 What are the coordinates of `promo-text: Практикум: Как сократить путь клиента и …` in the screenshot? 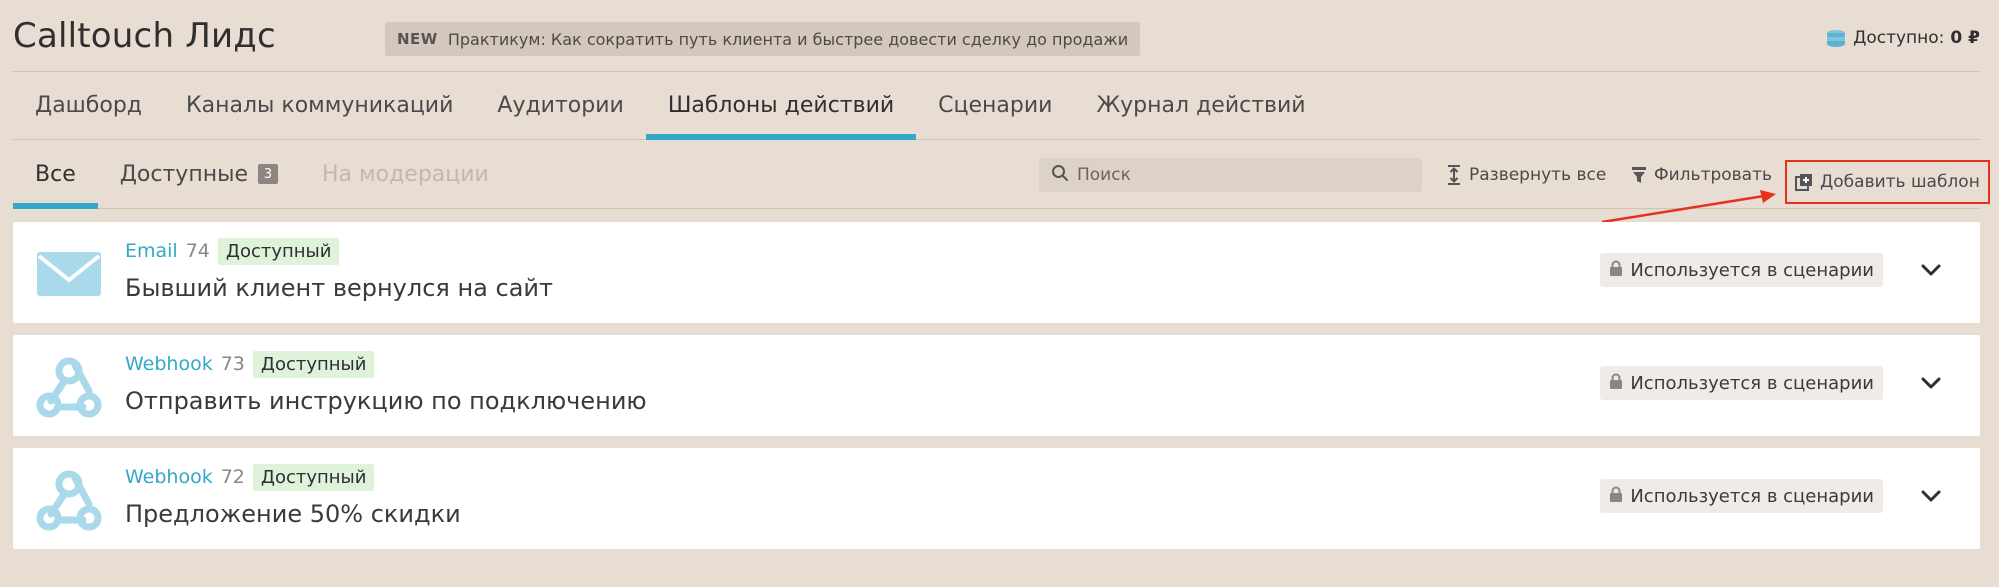 It's located at (788, 39).